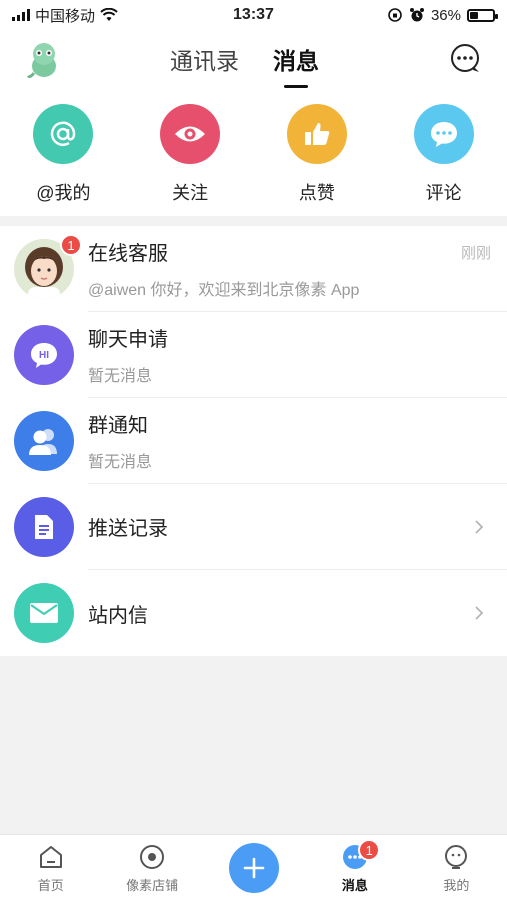  What do you see at coordinates (443, 193) in the screenshot?
I see `quick-action-label: 评论` at bounding box center [443, 193].